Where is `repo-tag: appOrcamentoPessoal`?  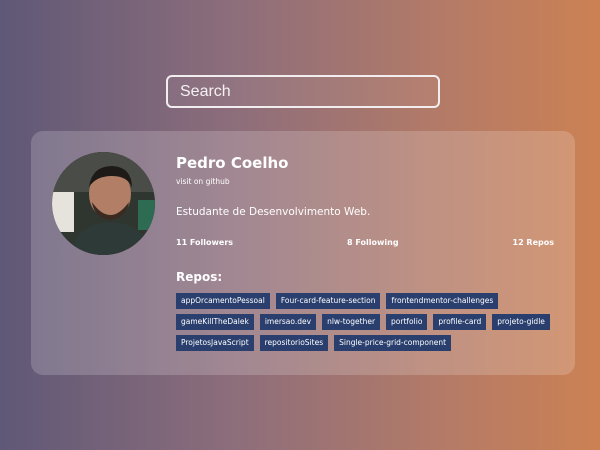 repo-tag: appOrcamentoPessoal is located at coordinates (223, 301).